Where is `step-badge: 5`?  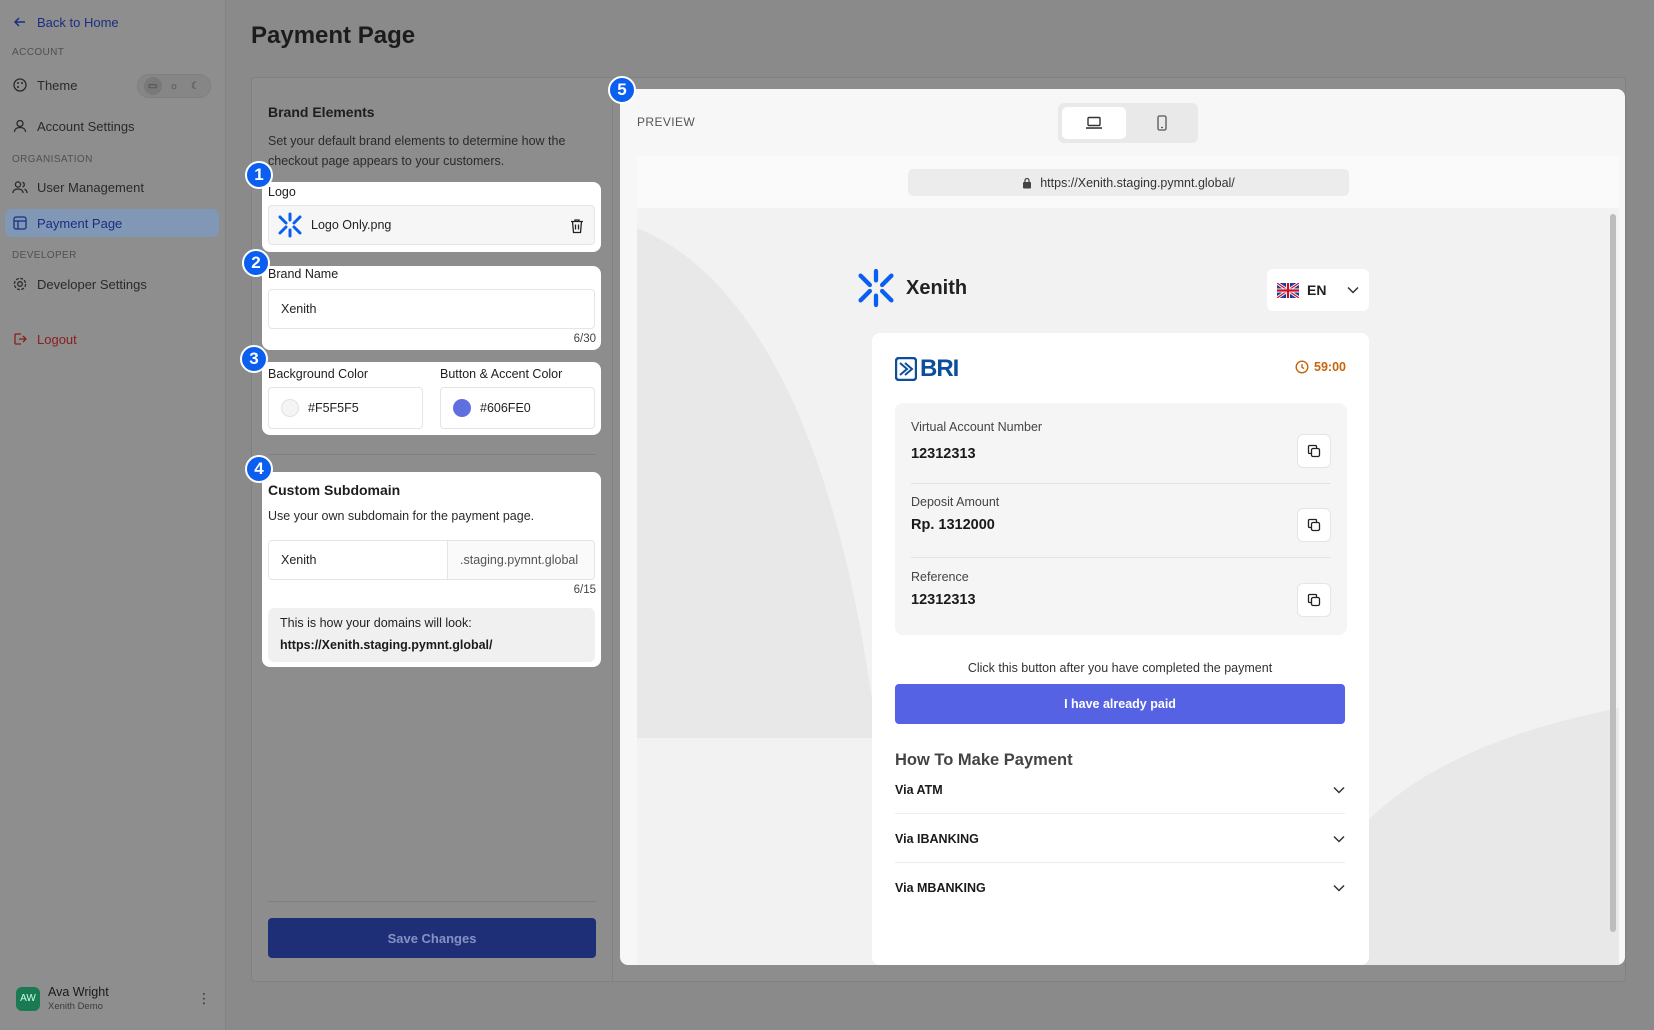
step-badge: 5 is located at coordinates (622, 90).